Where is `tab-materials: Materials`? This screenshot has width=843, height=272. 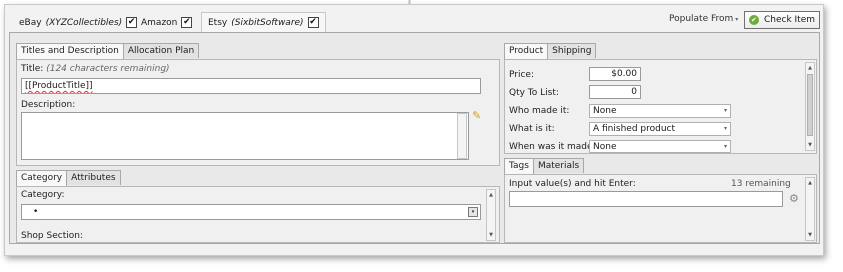
tab-materials: Materials is located at coordinates (558, 165).